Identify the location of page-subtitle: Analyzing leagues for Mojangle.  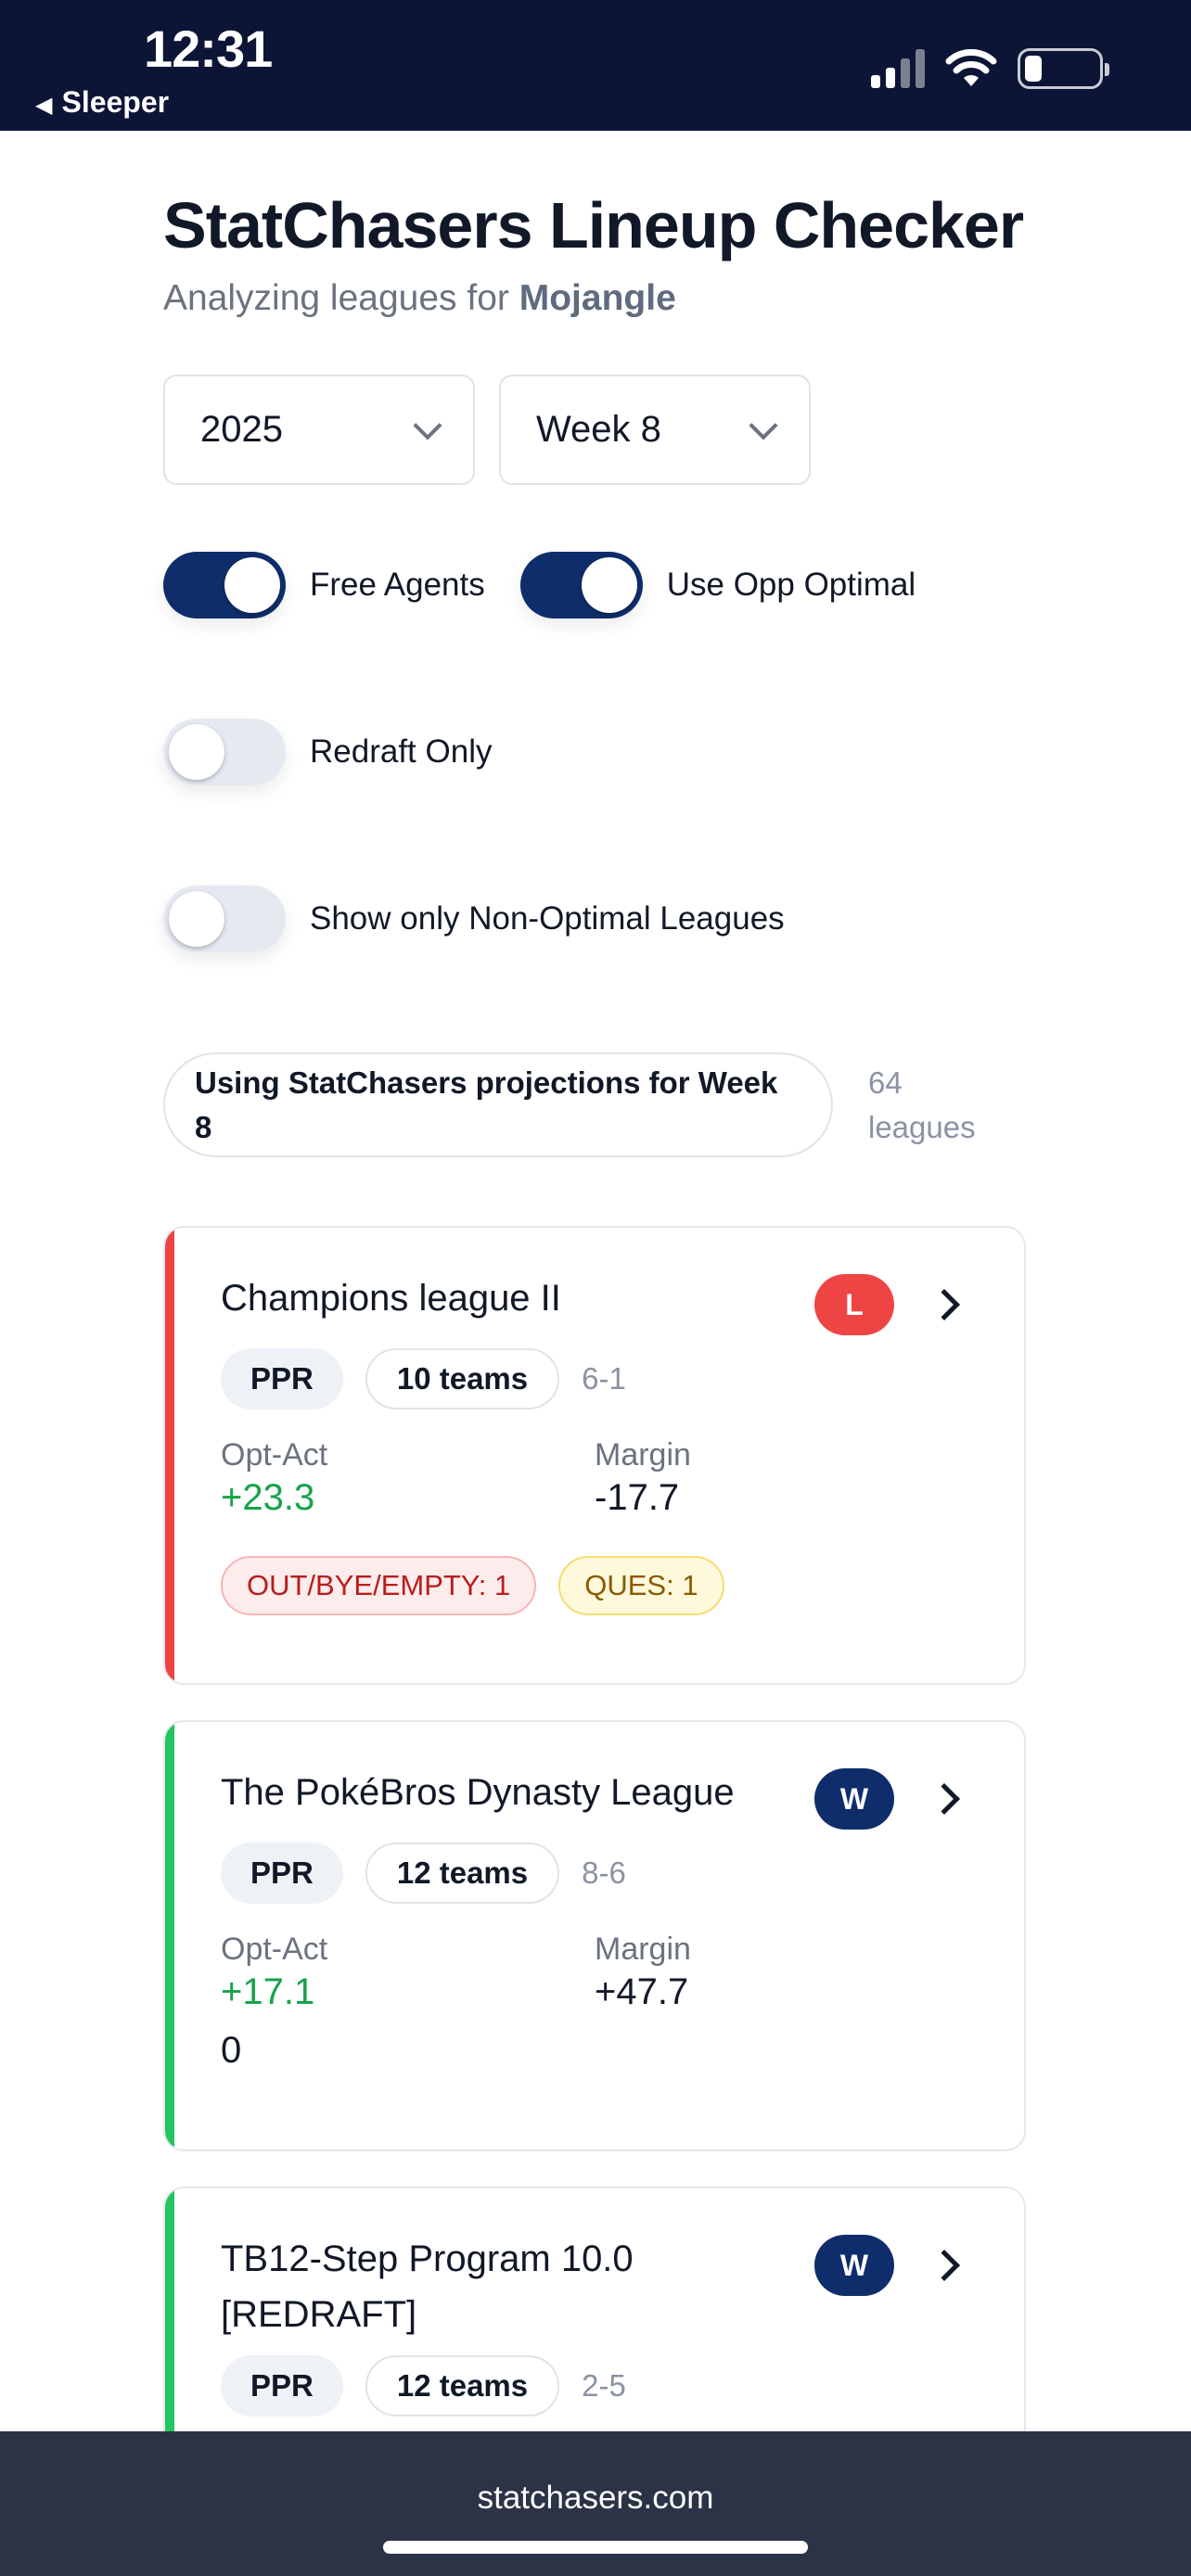
(594, 298).